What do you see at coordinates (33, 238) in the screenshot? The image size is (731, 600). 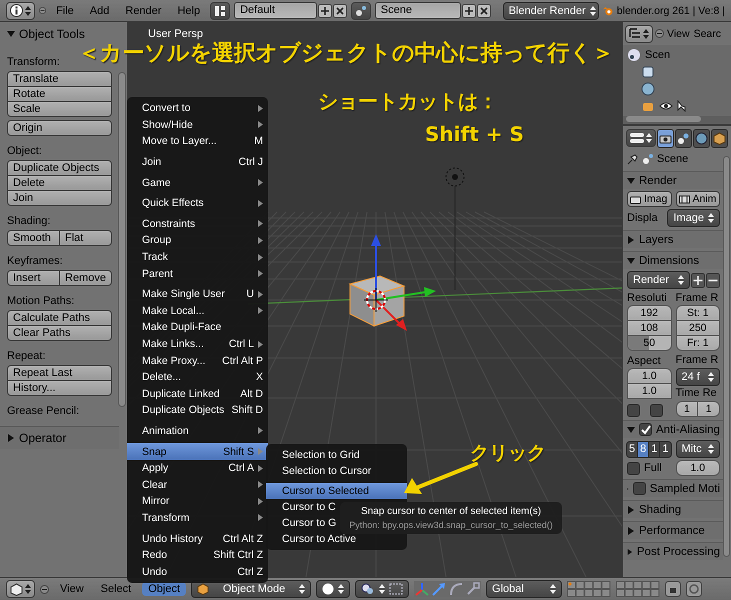 I see `tool-button: Smooth` at bounding box center [33, 238].